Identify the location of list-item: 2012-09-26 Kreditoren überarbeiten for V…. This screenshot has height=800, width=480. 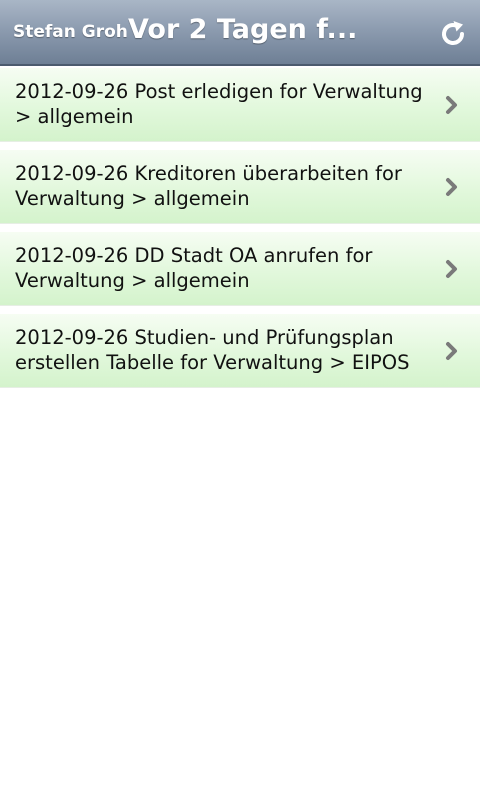
(240, 187).